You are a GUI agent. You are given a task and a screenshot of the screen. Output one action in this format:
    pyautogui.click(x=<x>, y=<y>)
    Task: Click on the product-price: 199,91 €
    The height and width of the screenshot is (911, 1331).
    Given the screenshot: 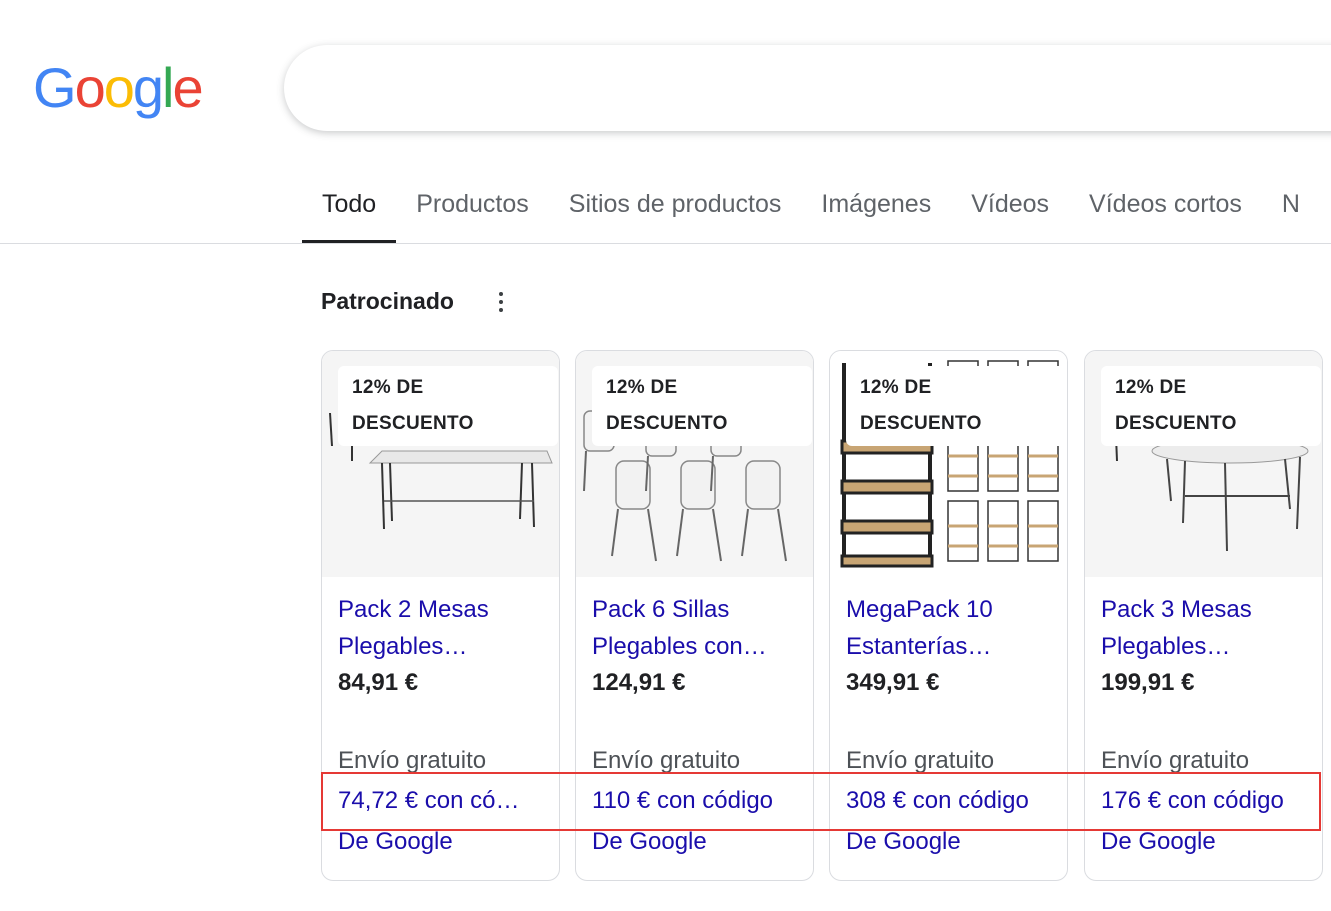 What is the action you would take?
    pyautogui.click(x=1148, y=682)
    